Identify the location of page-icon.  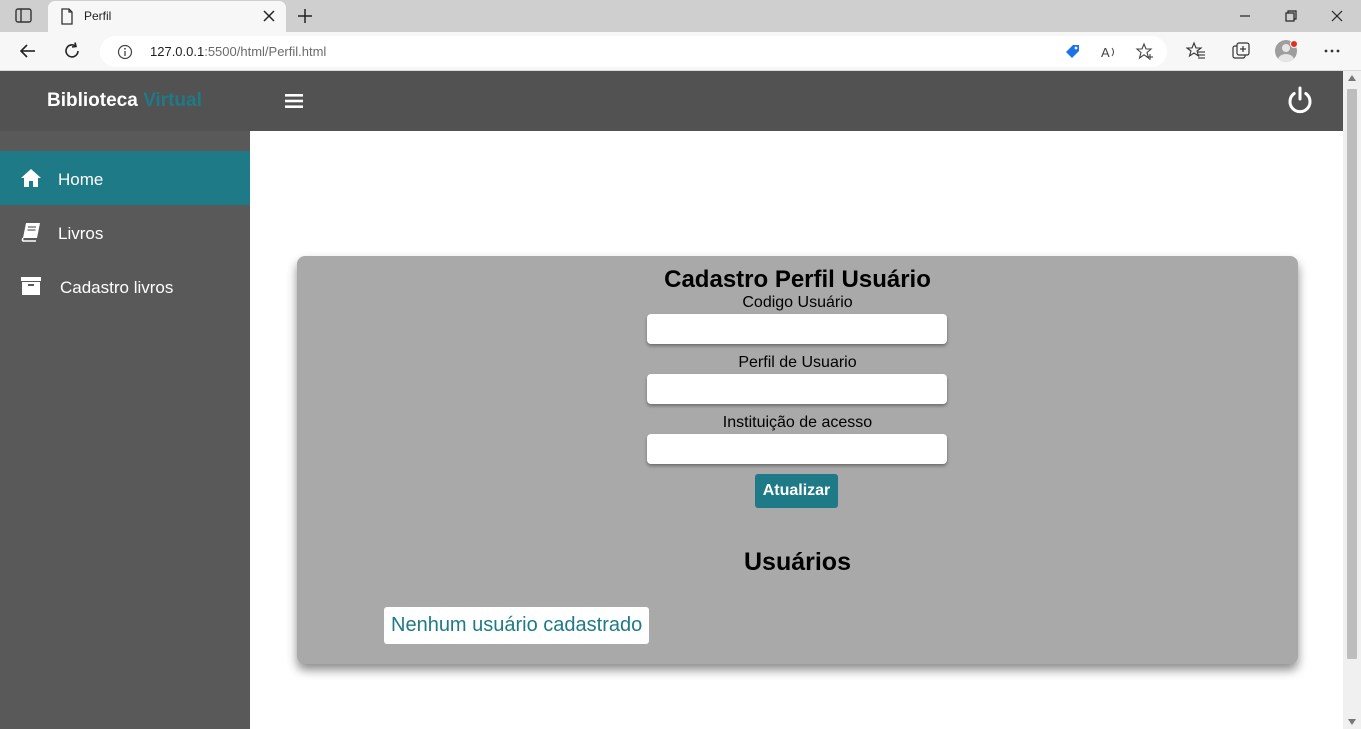
(67, 16).